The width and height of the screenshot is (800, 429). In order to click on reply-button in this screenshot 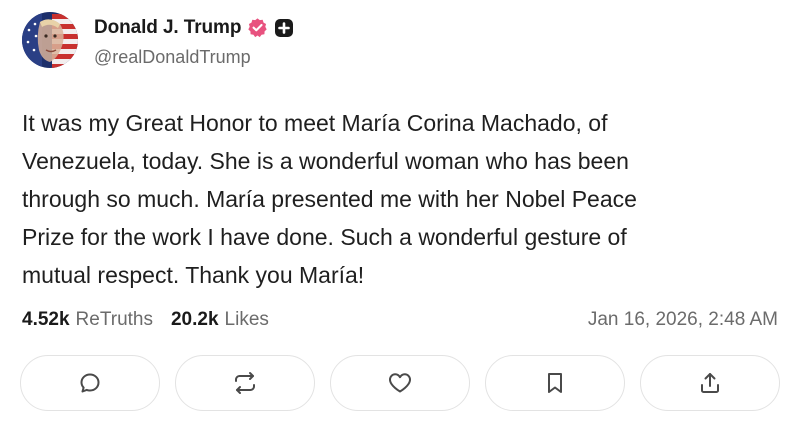, I will do `click(90, 383)`.